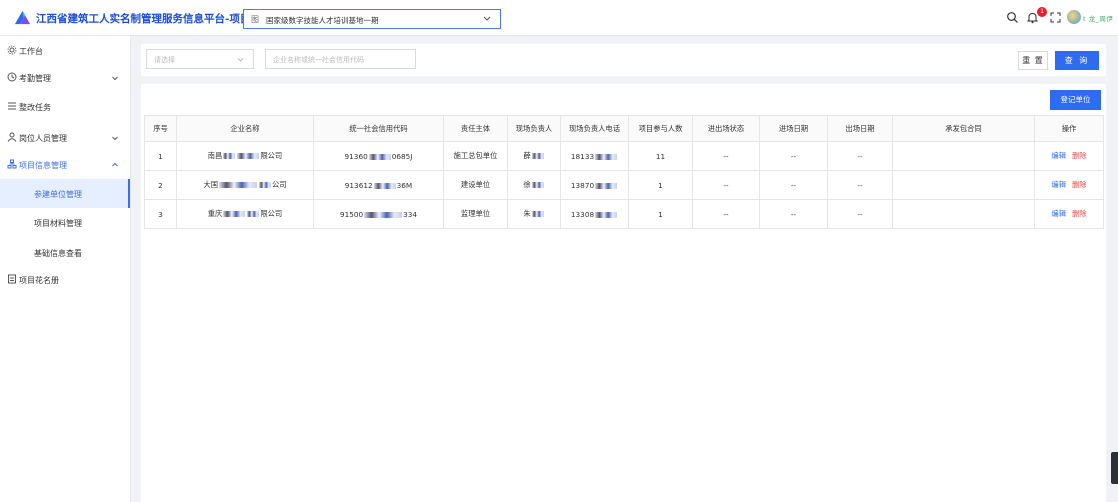 This screenshot has width=1118, height=502. I want to click on notification-badge: 1, so click(1042, 12).